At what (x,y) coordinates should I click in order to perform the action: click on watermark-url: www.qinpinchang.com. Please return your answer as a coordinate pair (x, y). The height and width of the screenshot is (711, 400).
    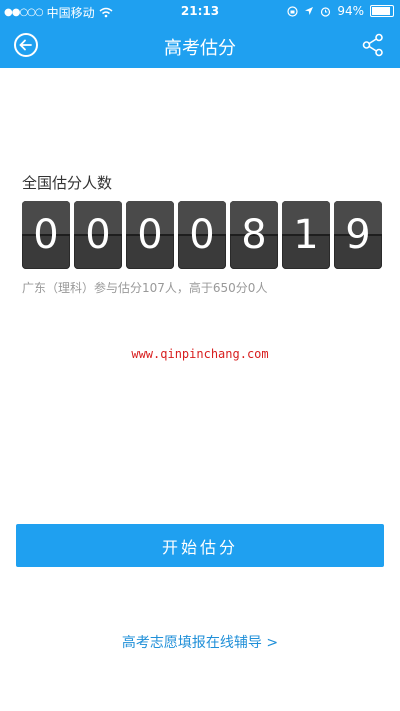
    Looking at the image, I should click on (200, 354).